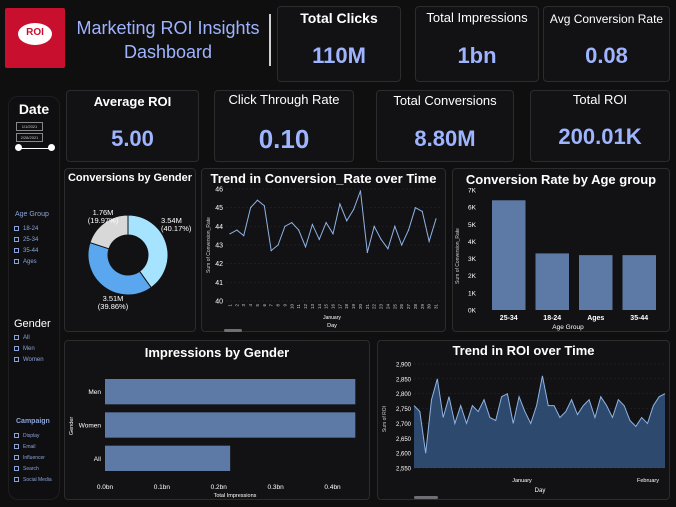 This screenshot has width=676, height=507. Describe the element at coordinates (243, 305) in the screenshot. I see `x-tick-label: 3` at that location.